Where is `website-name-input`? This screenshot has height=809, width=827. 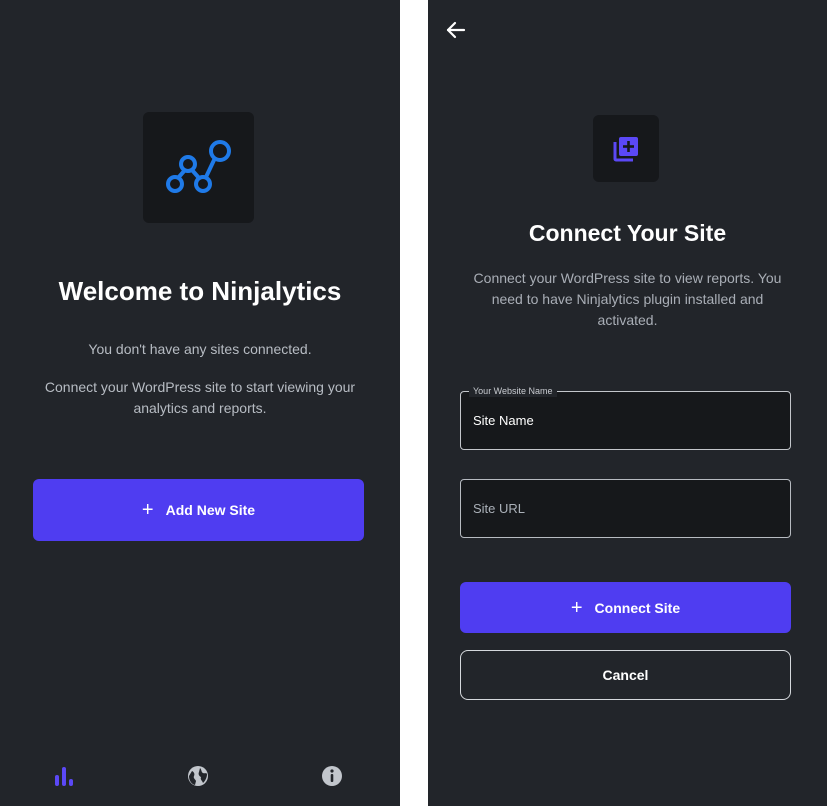
website-name-input is located at coordinates (623, 420).